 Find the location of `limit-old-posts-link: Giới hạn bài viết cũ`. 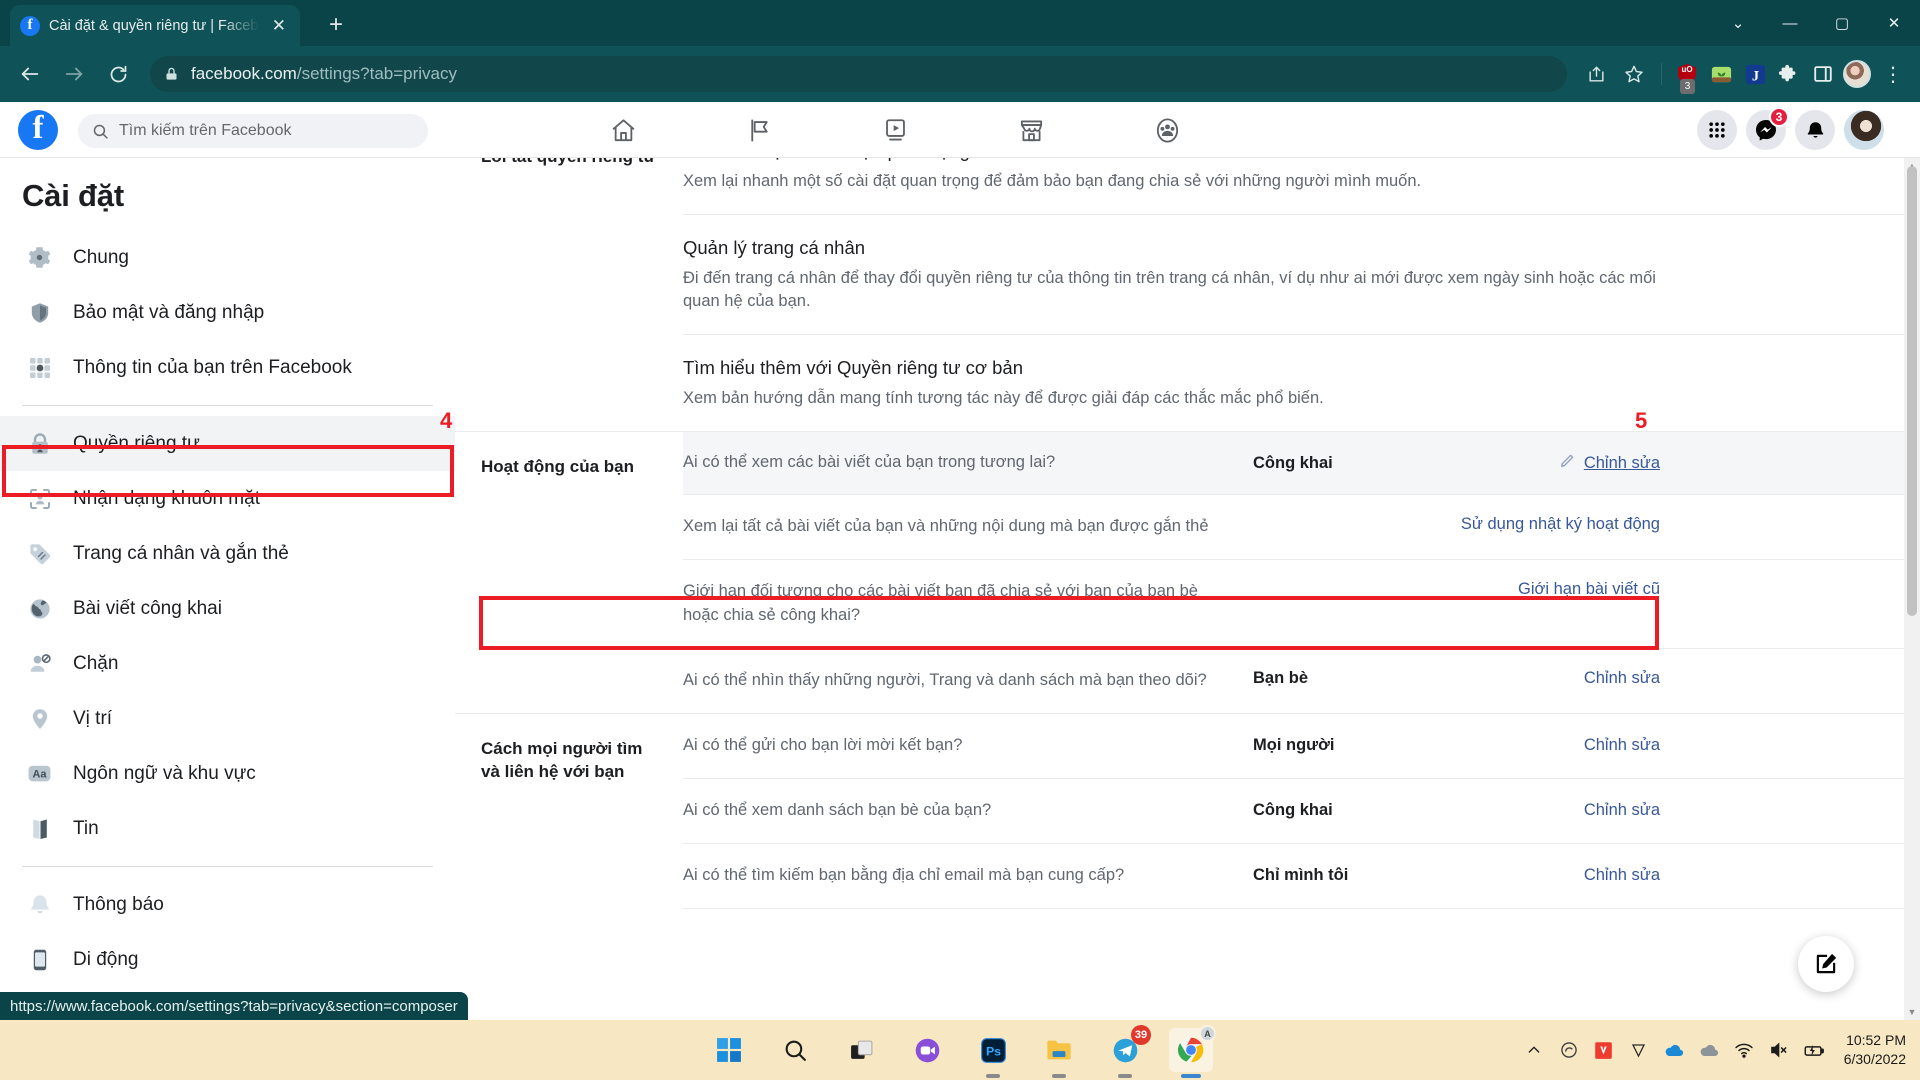

limit-old-posts-link: Giới hạn bài viết cũ is located at coordinates (1589, 589).